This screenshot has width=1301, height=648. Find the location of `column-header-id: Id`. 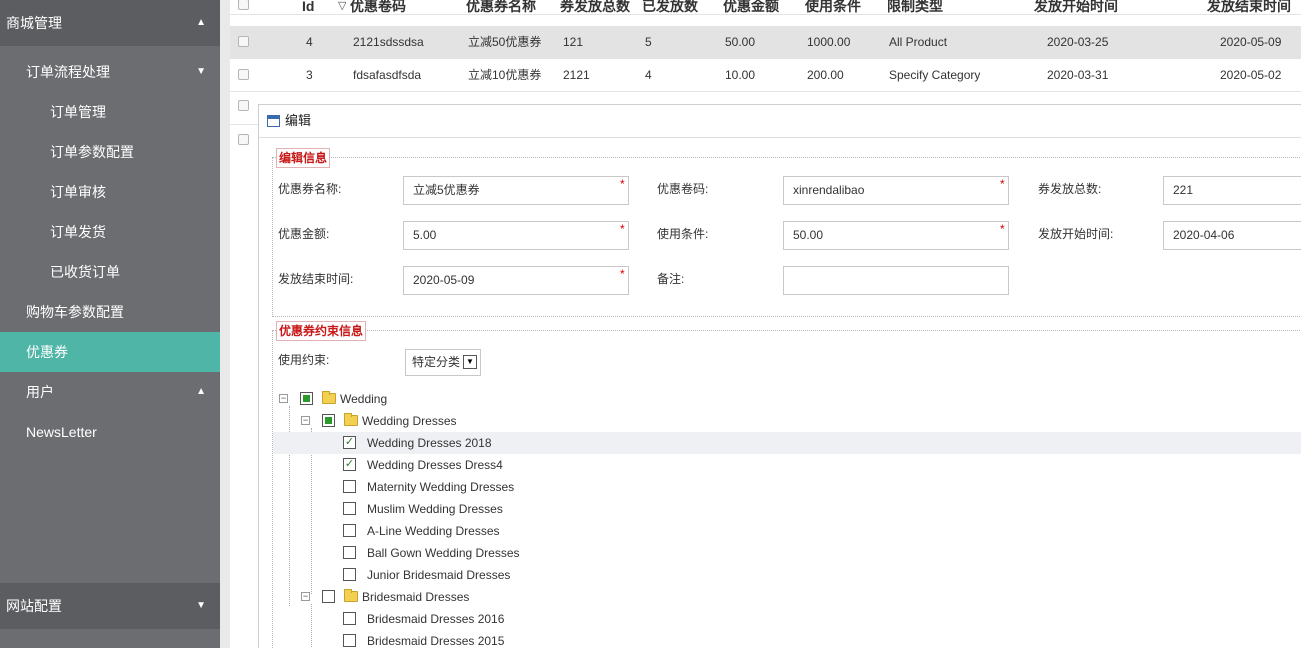

column-header-id: Id is located at coordinates (308, 14).